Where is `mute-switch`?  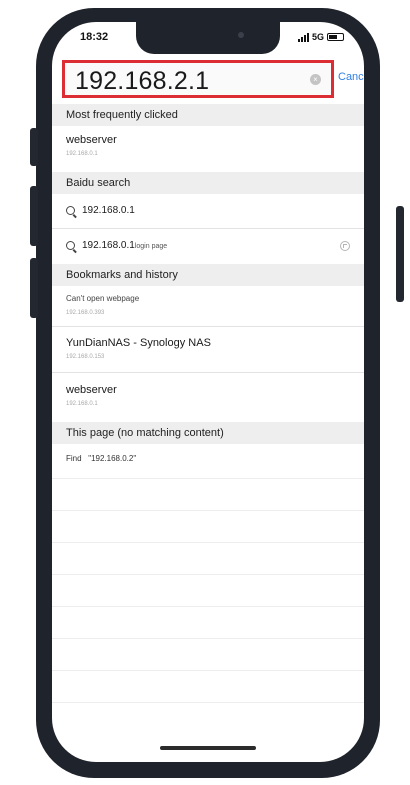 mute-switch is located at coordinates (34, 147).